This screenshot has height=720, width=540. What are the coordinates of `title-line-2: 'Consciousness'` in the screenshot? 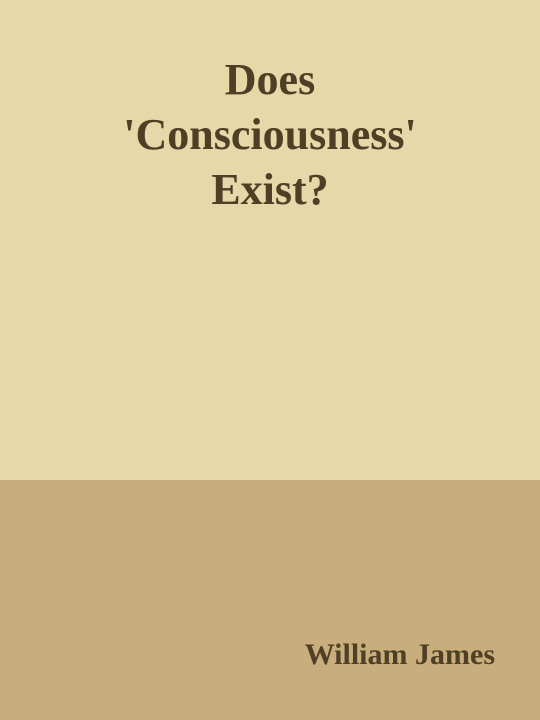 It's located at (270, 134).